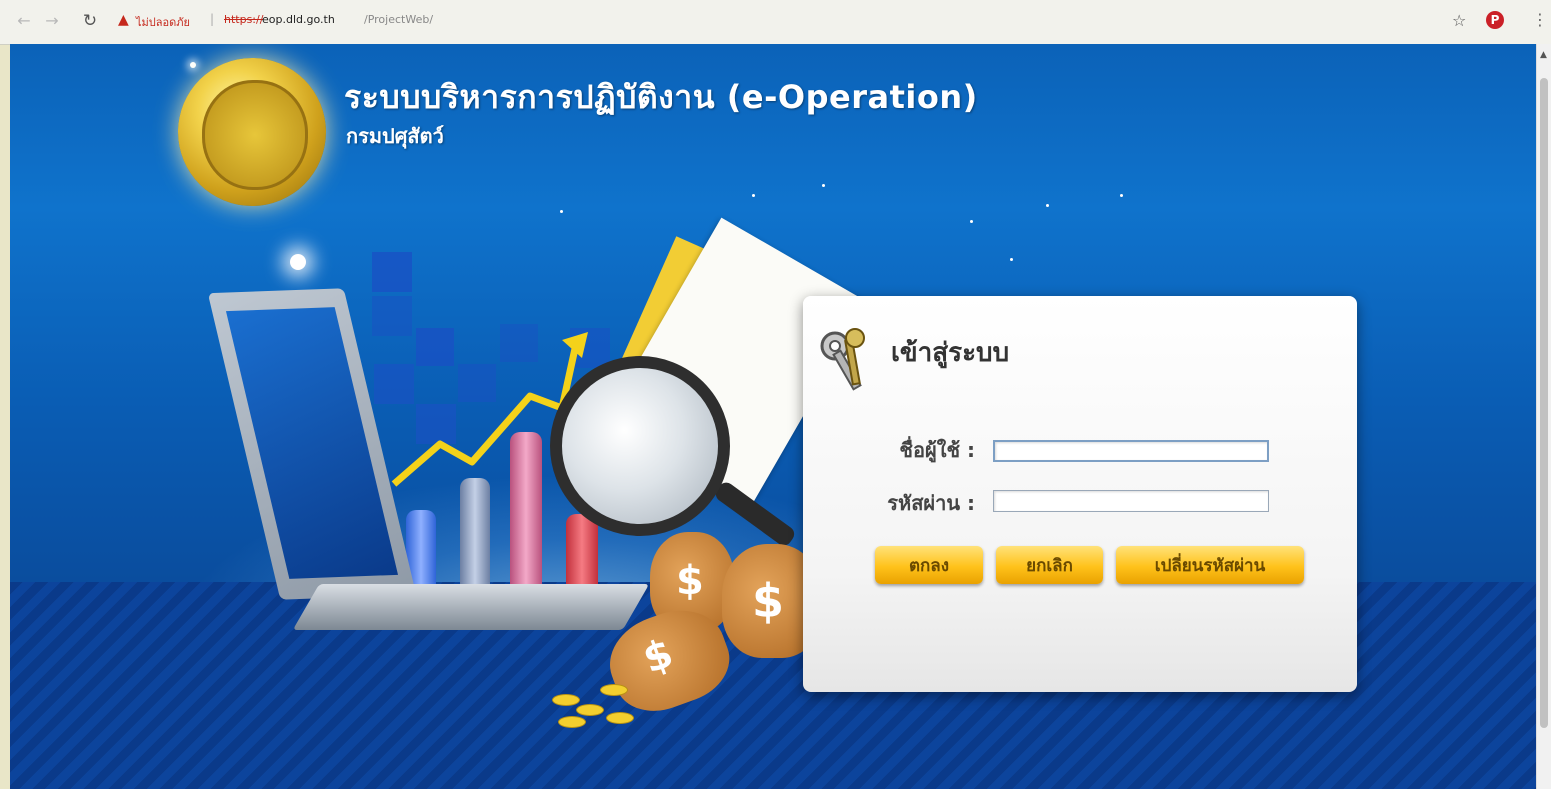  What do you see at coordinates (1540, 19) in the screenshot?
I see `kebab-menu-icon: ⋮` at bounding box center [1540, 19].